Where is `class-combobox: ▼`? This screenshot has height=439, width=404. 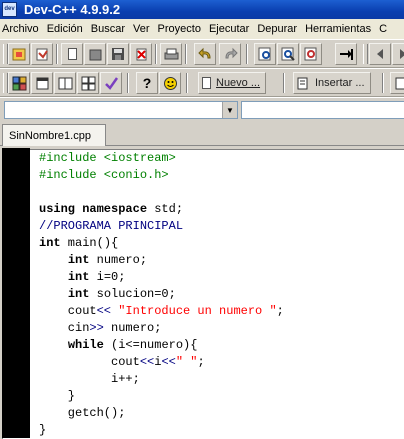
class-combobox: ▼ is located at coordinates (121, 110).